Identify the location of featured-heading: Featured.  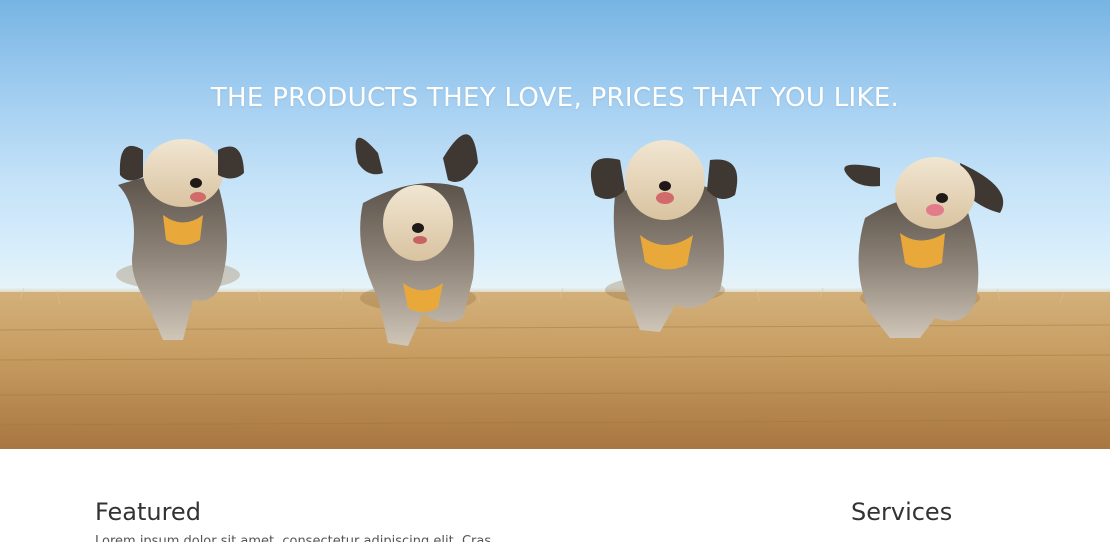
(148, 512).